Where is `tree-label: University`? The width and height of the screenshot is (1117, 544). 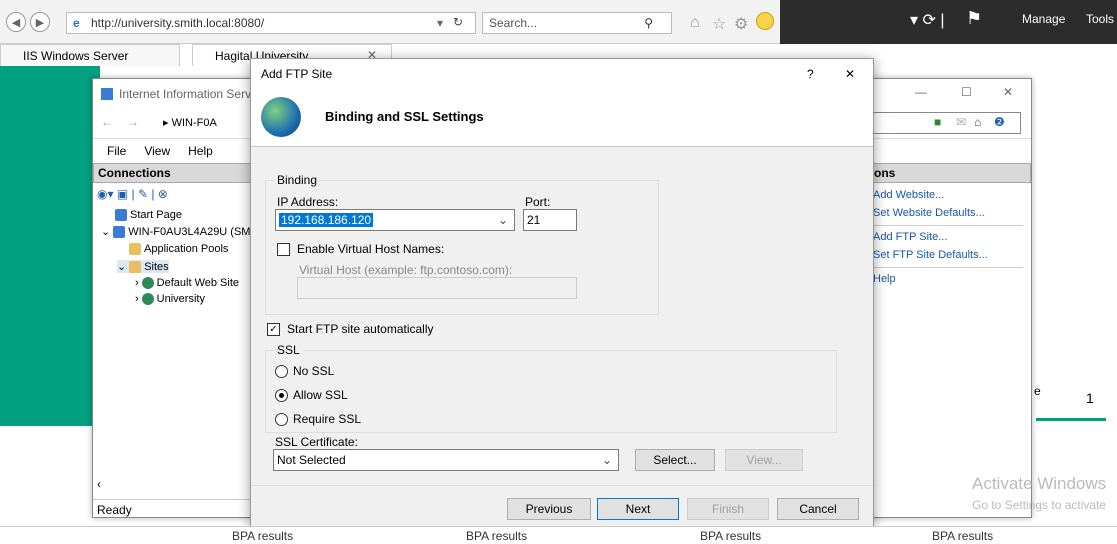
tree-label: University is located at coordinates (180, 299).